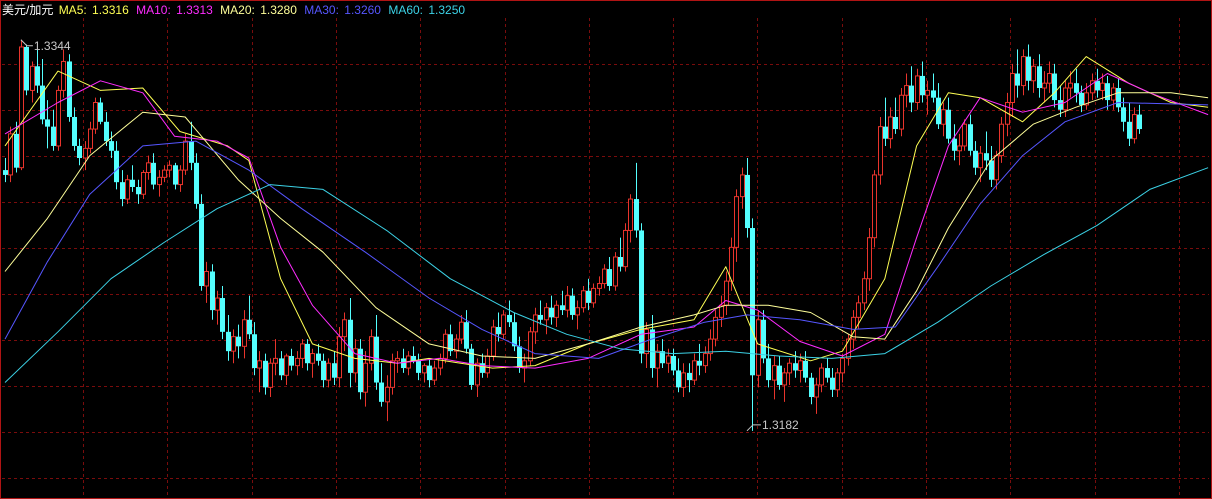  Describe the element at coordinates (261, 10) in the screenshot. I see `legend-item-ma20: MA20: 1.3280` at that location.